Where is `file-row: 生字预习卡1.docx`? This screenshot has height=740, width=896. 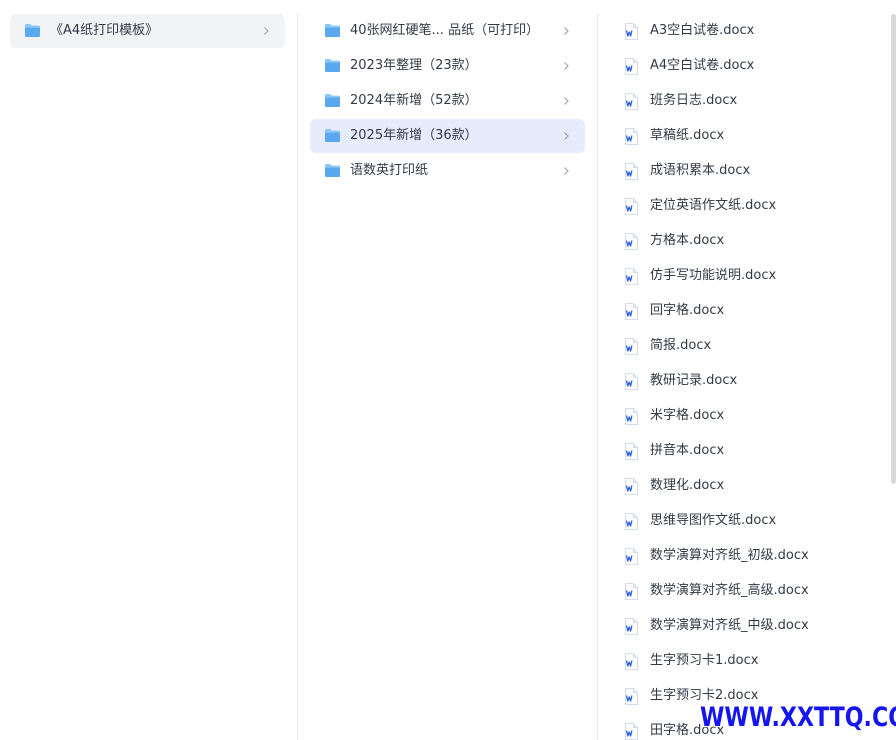
file-row: 生字预习卡1.docx is located at coordinates (743, 661).